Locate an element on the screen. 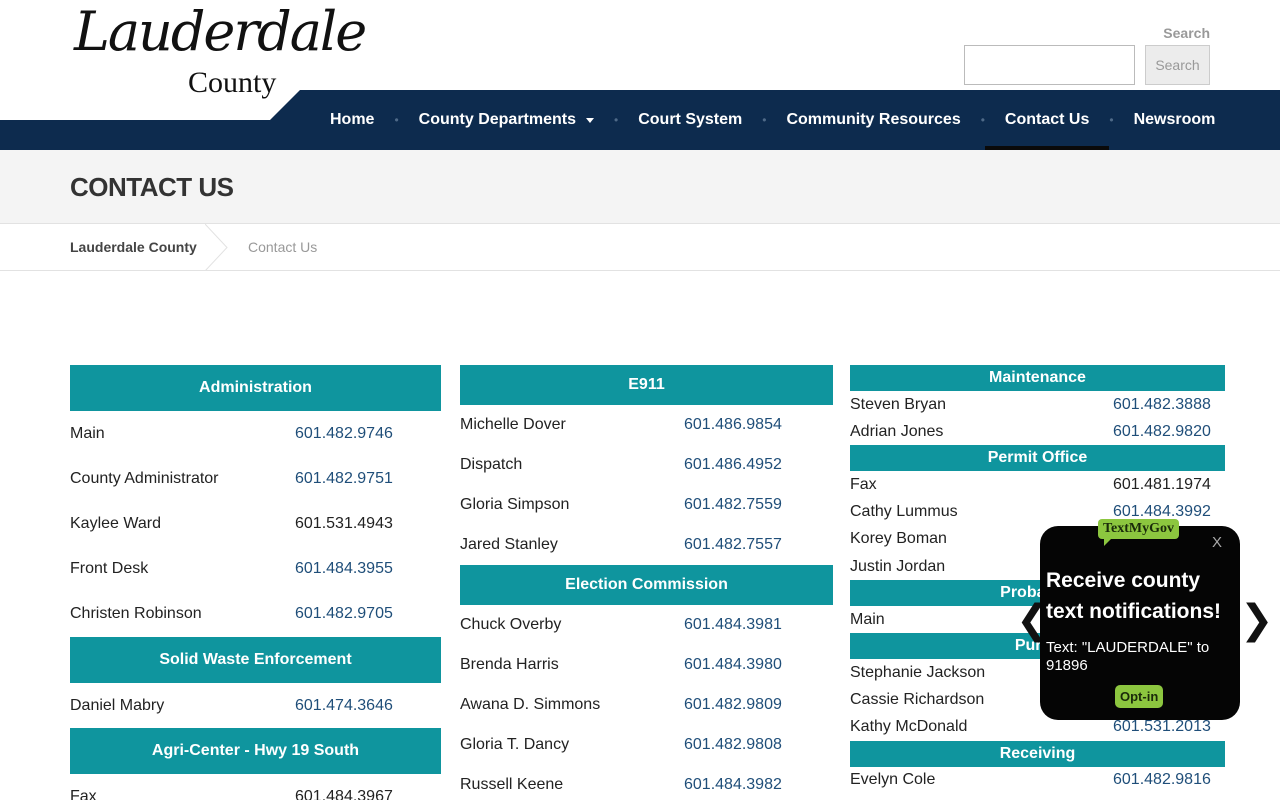 This screenshot has height=800, width=1280. contact-name: Main is located at coordinates (87, 433).